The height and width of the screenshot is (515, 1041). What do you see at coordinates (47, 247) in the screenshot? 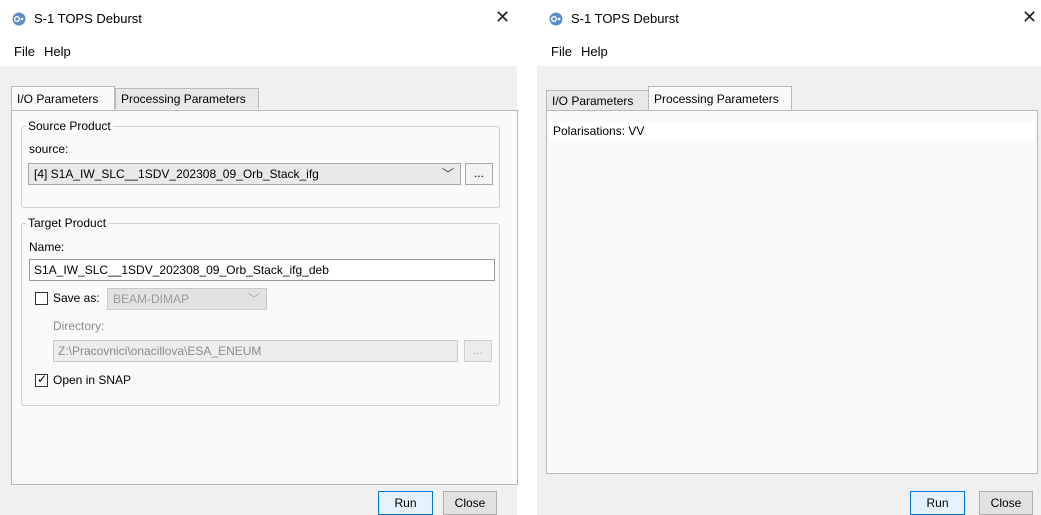
I see `name-label: Name:` at bounding box center [47, 247].